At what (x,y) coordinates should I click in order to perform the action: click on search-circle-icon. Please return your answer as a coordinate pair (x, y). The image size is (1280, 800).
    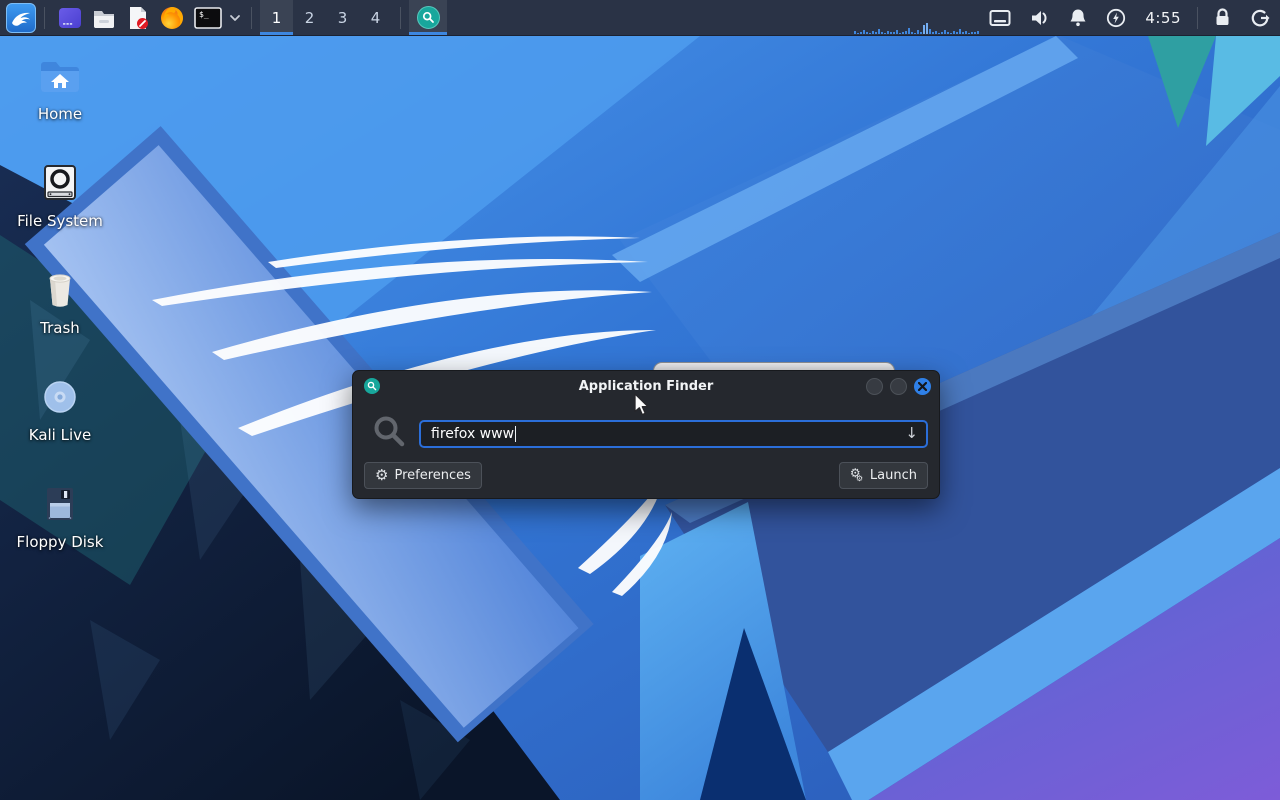
    Looking at the image, I should click on (428, 17).